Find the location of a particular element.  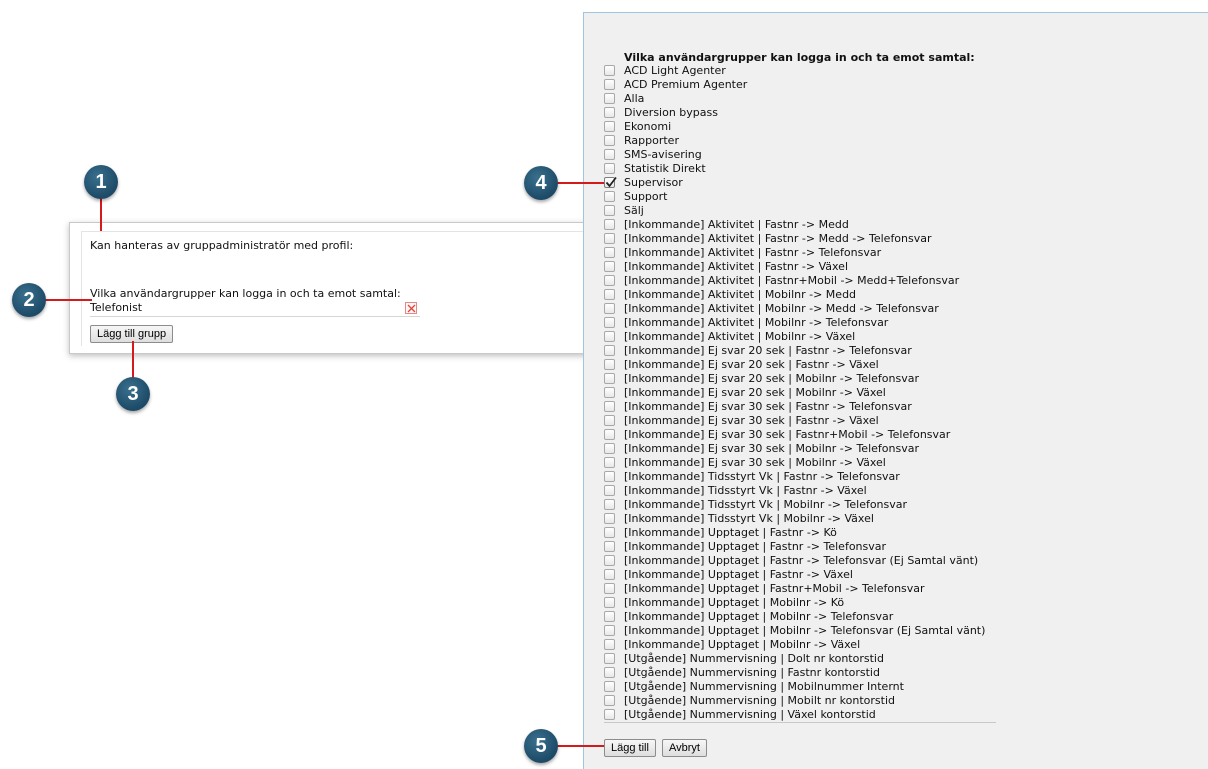

group-option-label: Sälj is located at coordinates (634, 210).